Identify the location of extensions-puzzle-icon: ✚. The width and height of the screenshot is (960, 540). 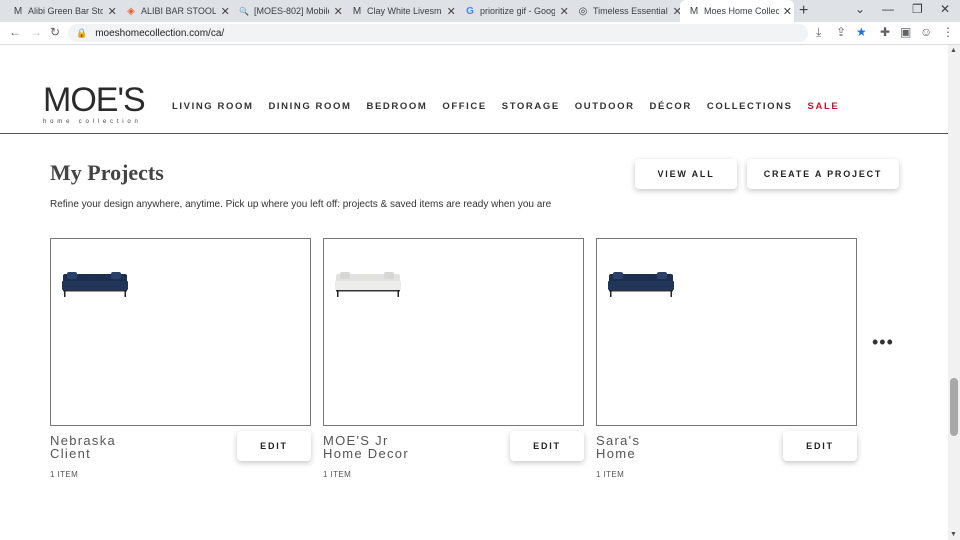
(885, 32).